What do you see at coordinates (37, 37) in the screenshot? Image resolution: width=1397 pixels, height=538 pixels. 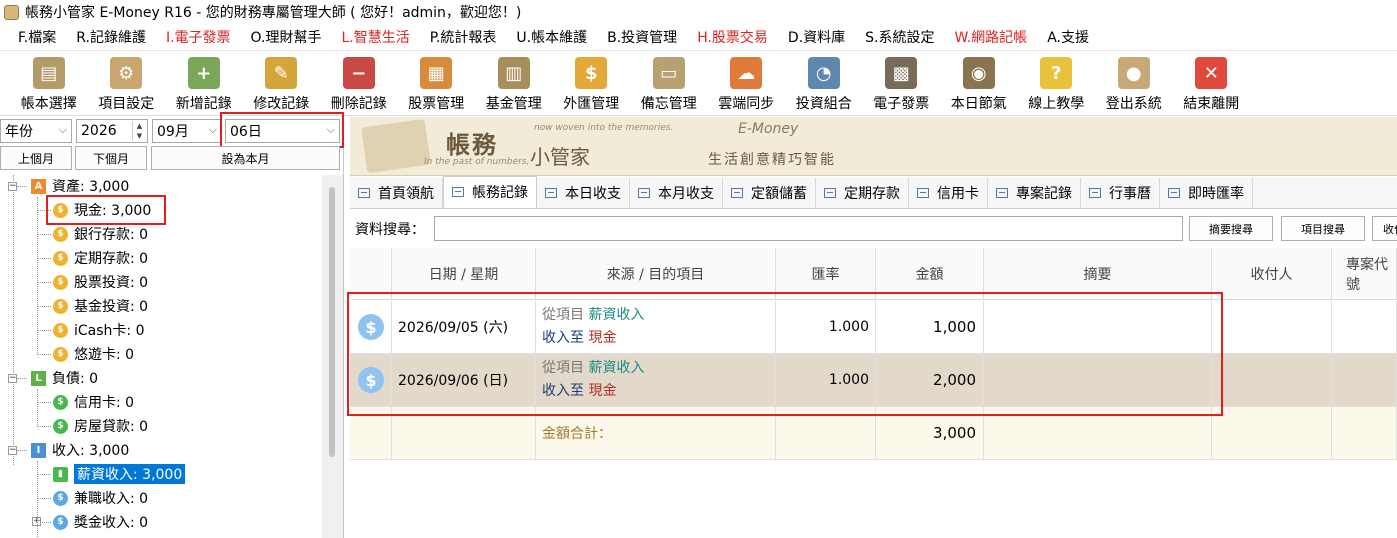 I see `menu-item-0: F.檔案` at bounding box center [37, 37].